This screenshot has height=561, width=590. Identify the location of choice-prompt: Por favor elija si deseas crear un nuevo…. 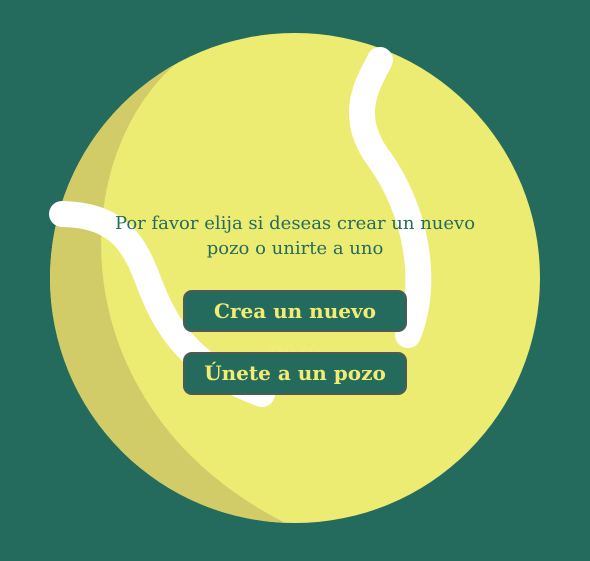
(295, 236).